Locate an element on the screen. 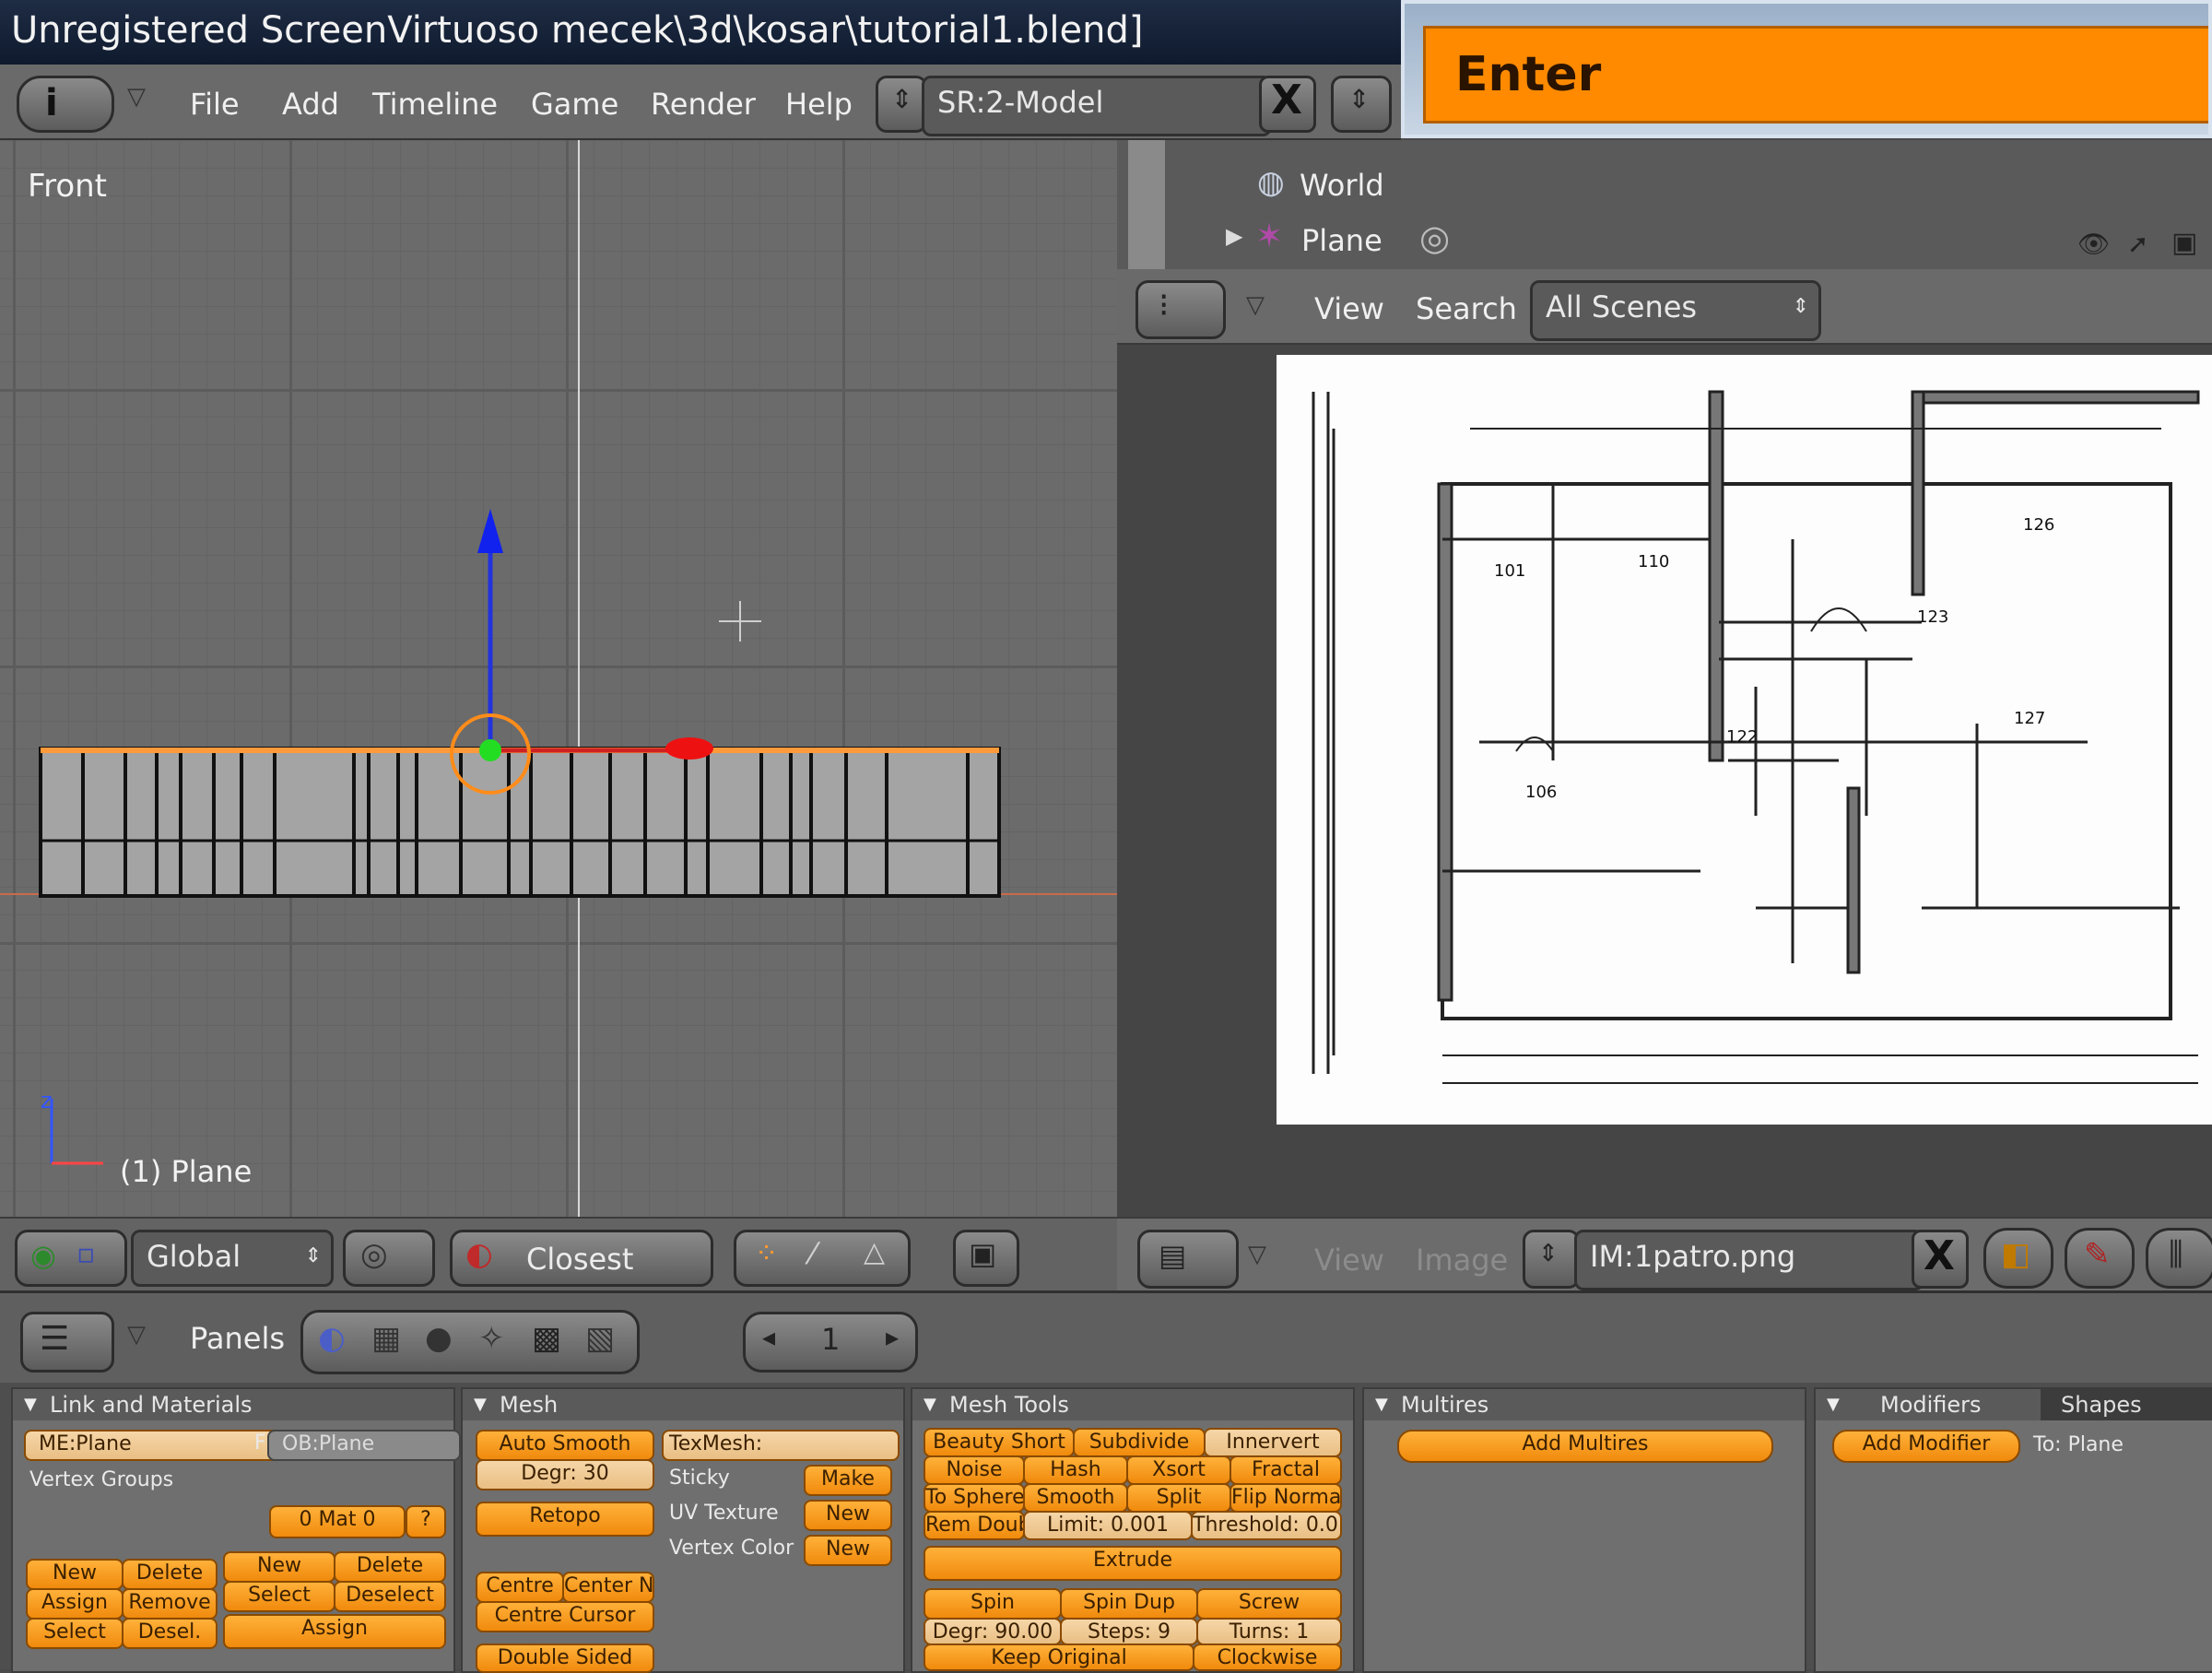 The width and height of the screenshot is (2212, 1673). vgroup-select-button: Select is located at coordinates (75, 1633).